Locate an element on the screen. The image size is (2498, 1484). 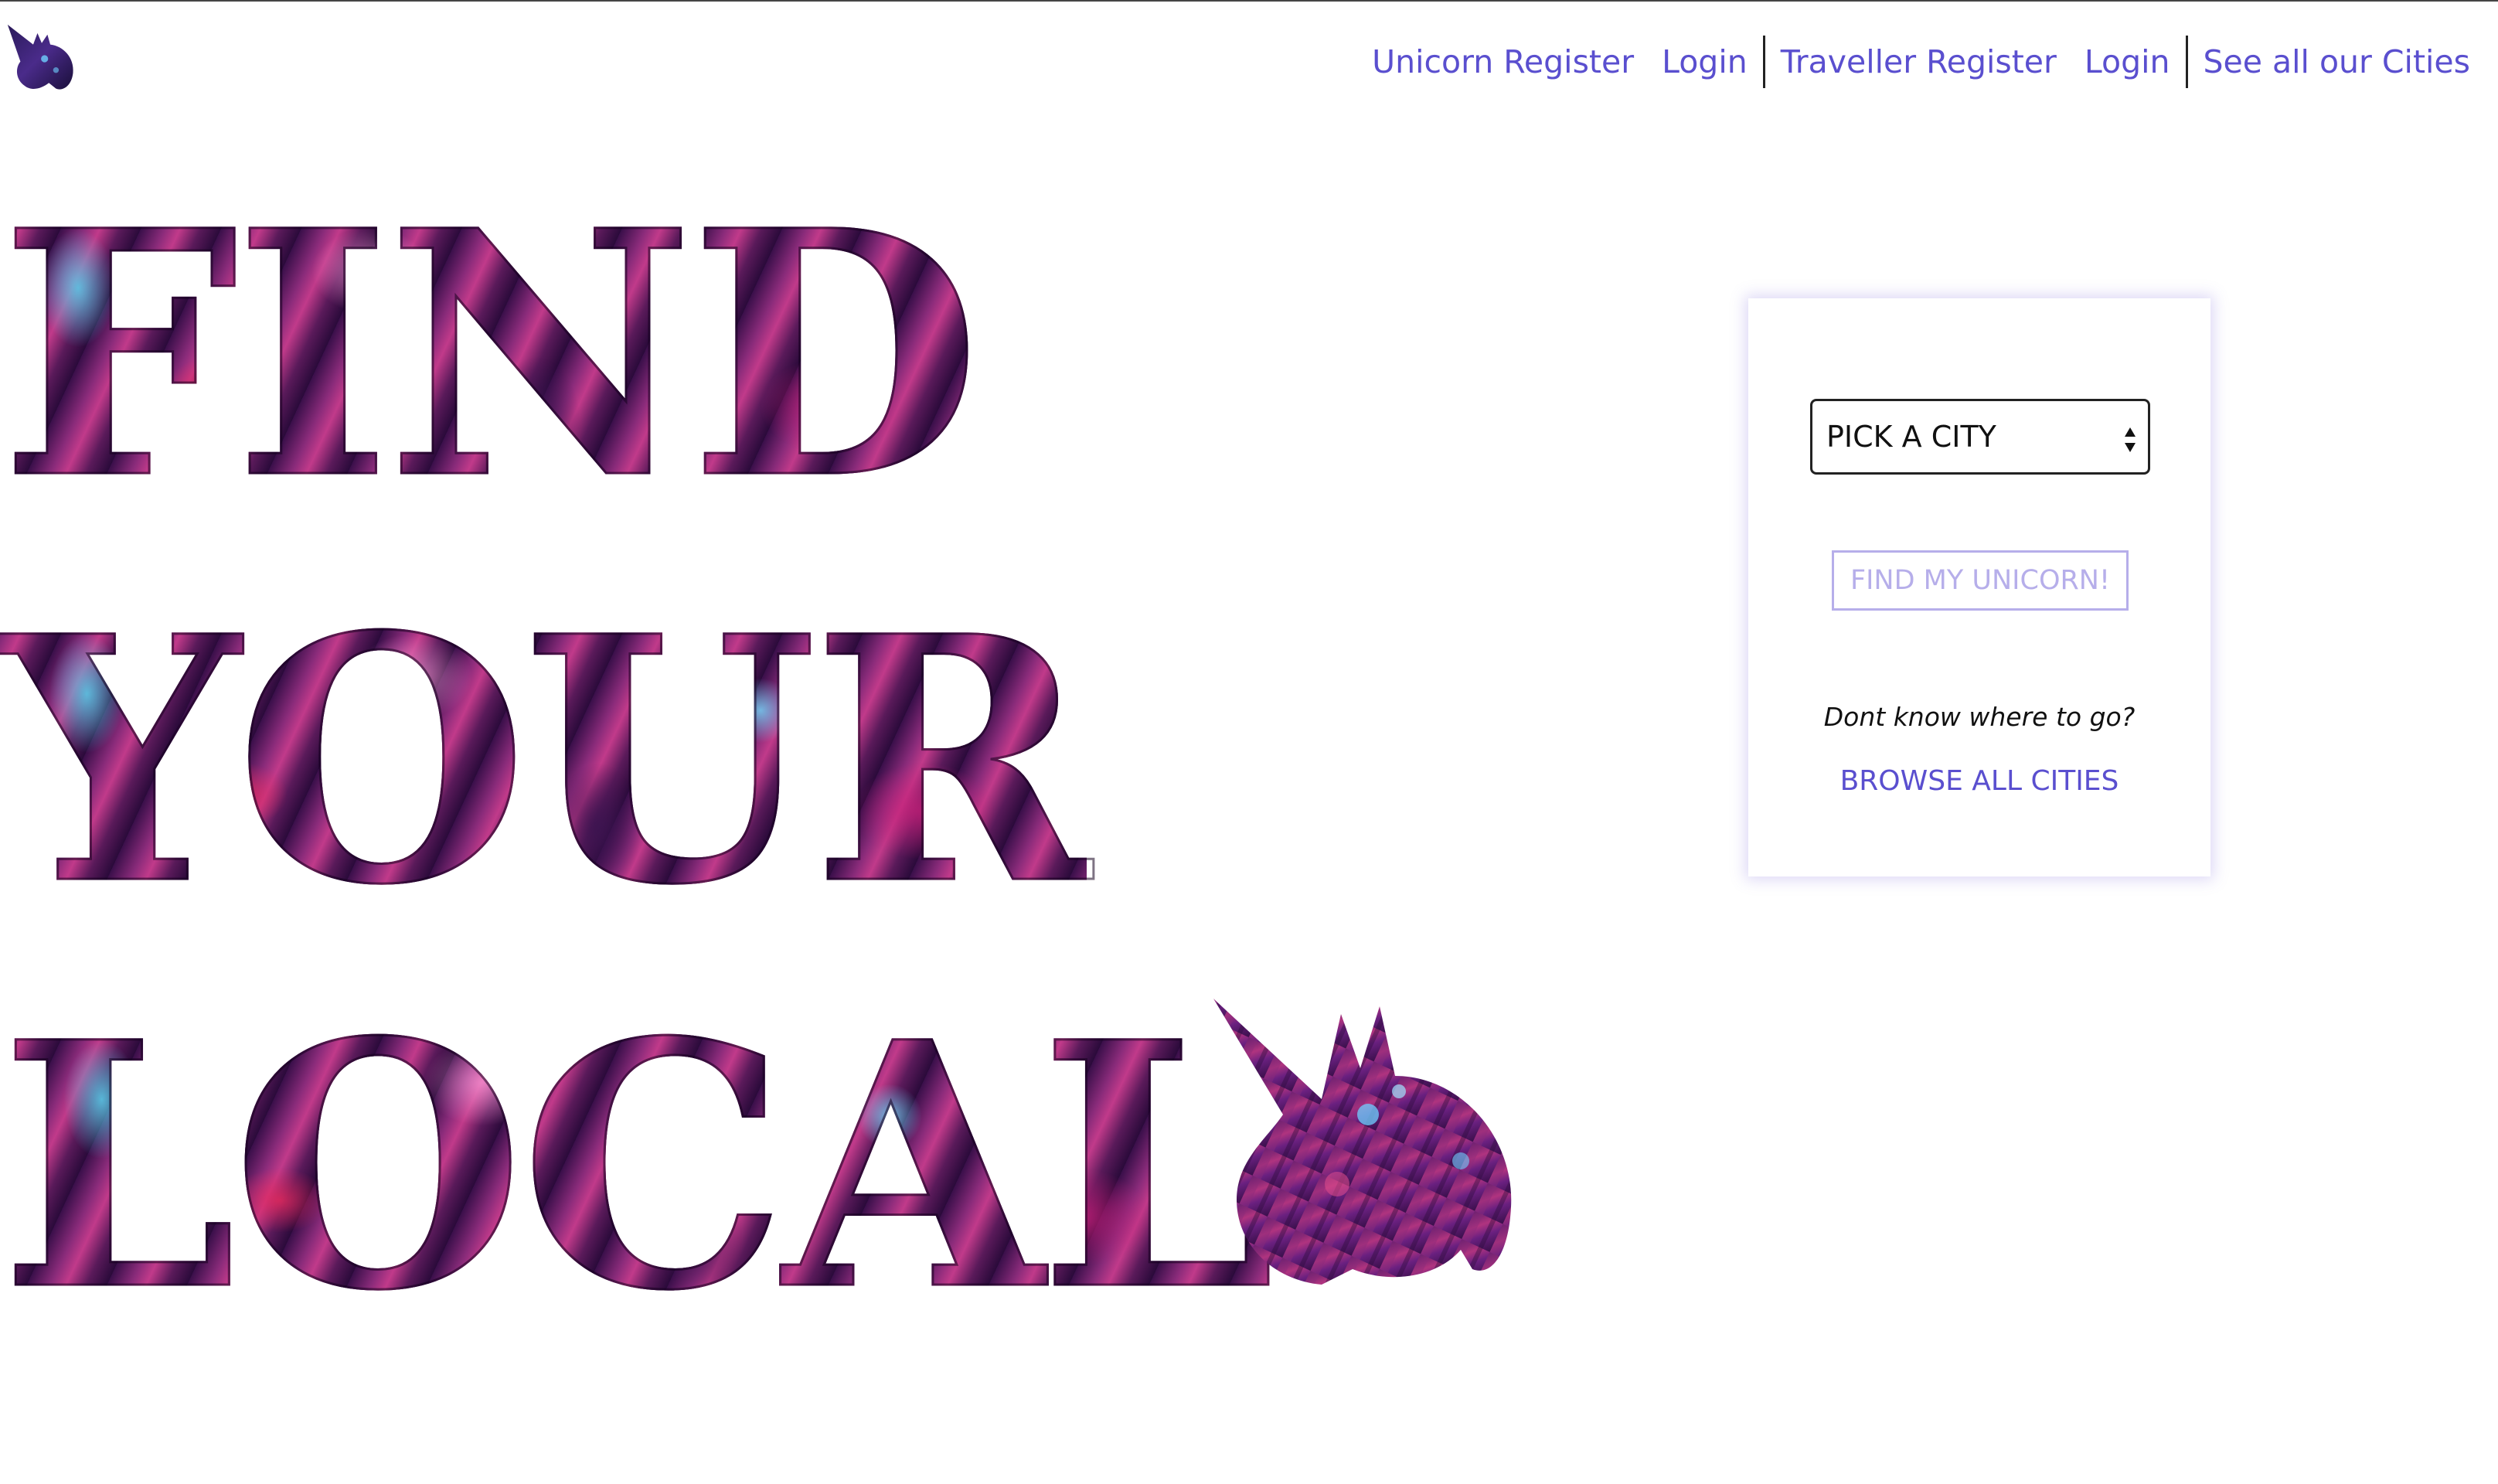
unicorn-logo-icon is located at coordinates (41, 58).